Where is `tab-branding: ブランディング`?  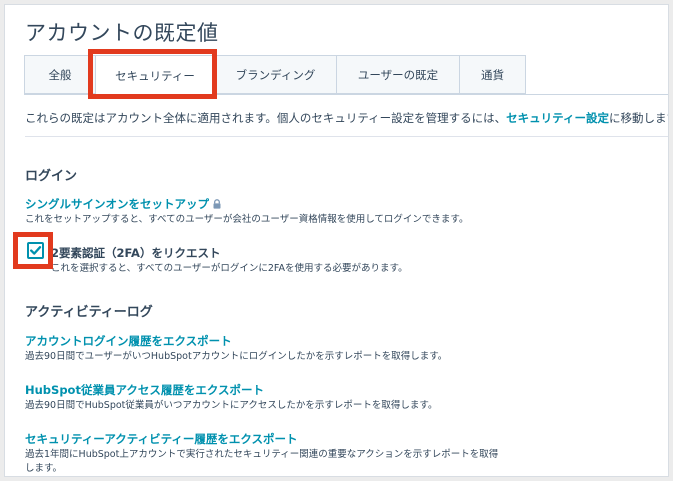 tab-branding: ブランディング is located at coordinates (276, 74).